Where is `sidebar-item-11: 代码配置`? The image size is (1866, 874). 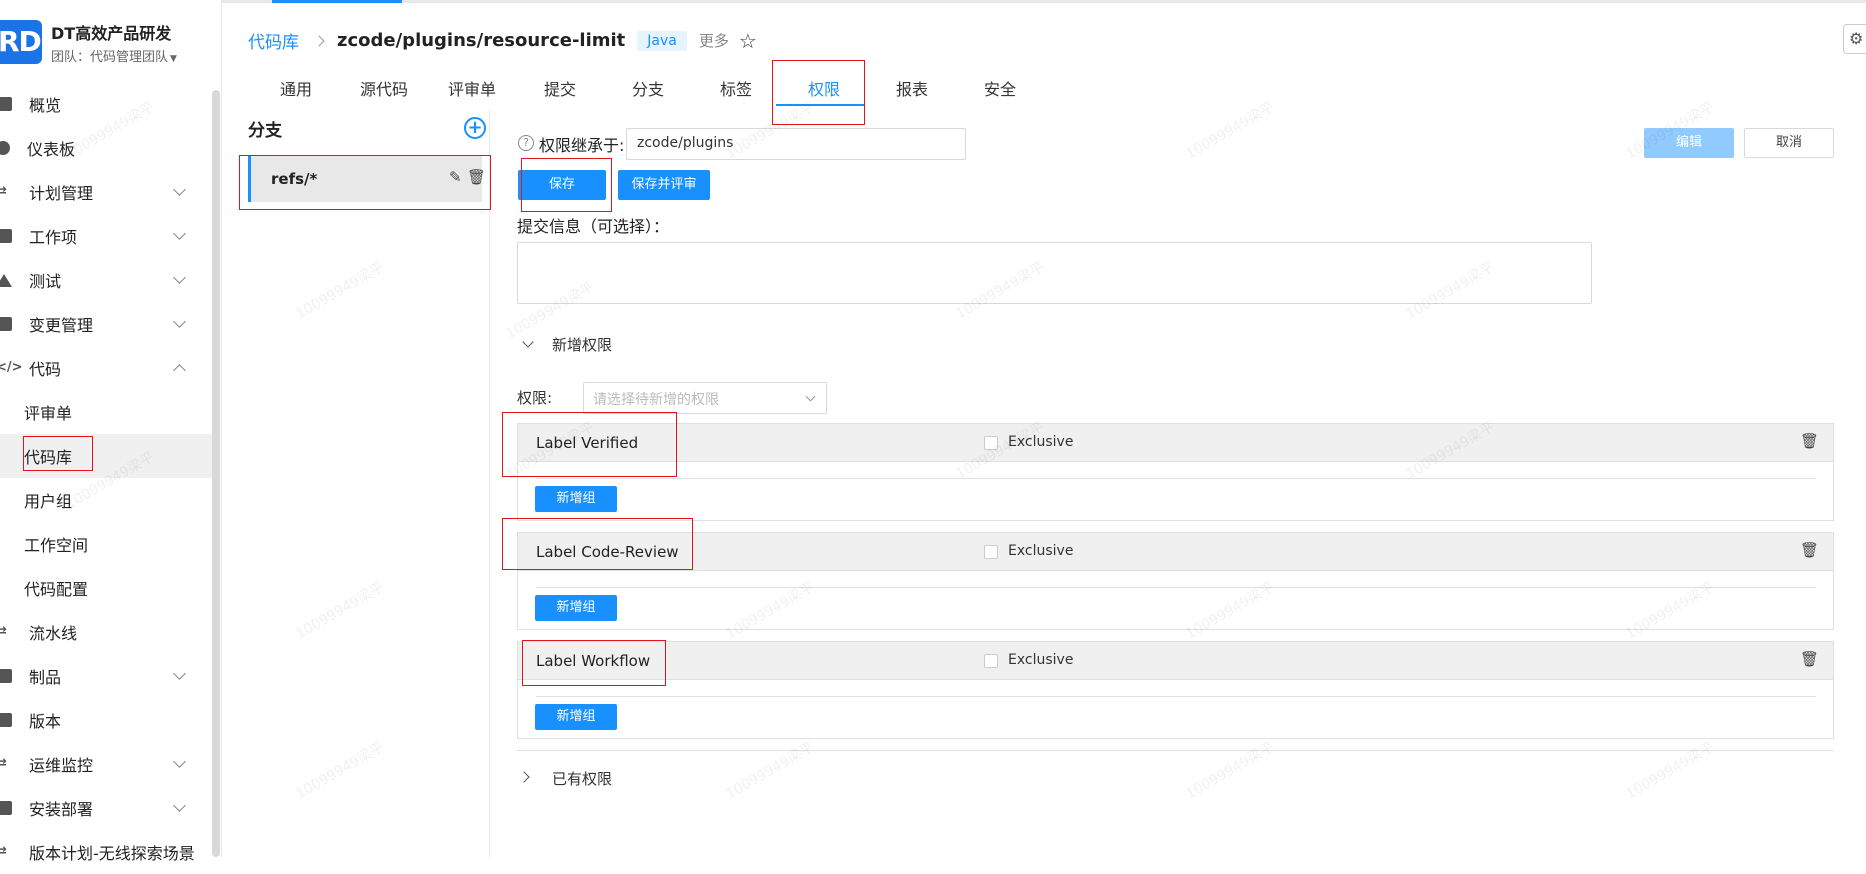
sidebar-item-11: 代码配置 is located at coordinates (106, 588).